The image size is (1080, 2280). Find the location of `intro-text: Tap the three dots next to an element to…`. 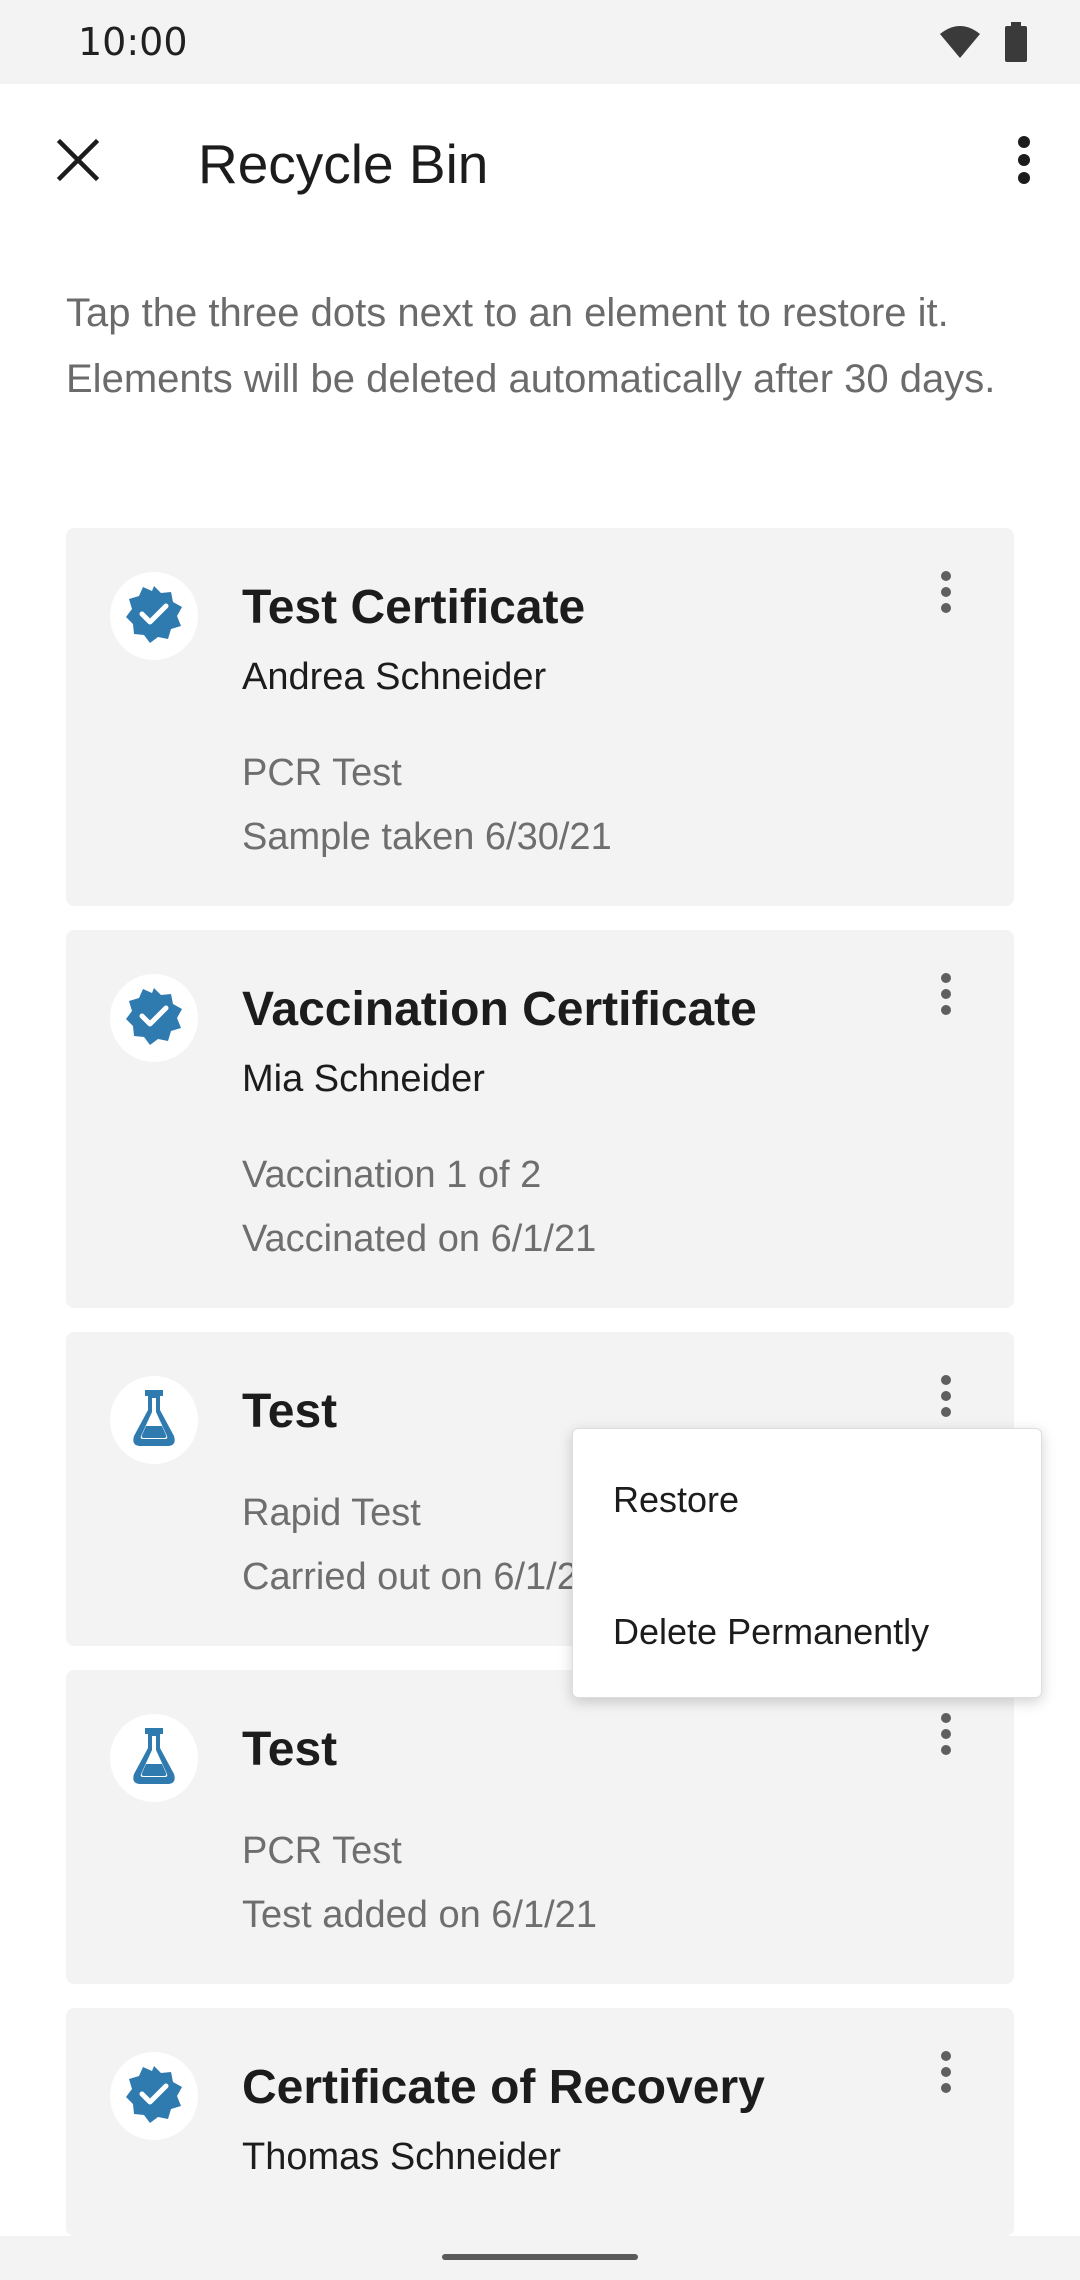

intro-text: Tap the three dots next to an element to… is located at coordinates (531, 346).